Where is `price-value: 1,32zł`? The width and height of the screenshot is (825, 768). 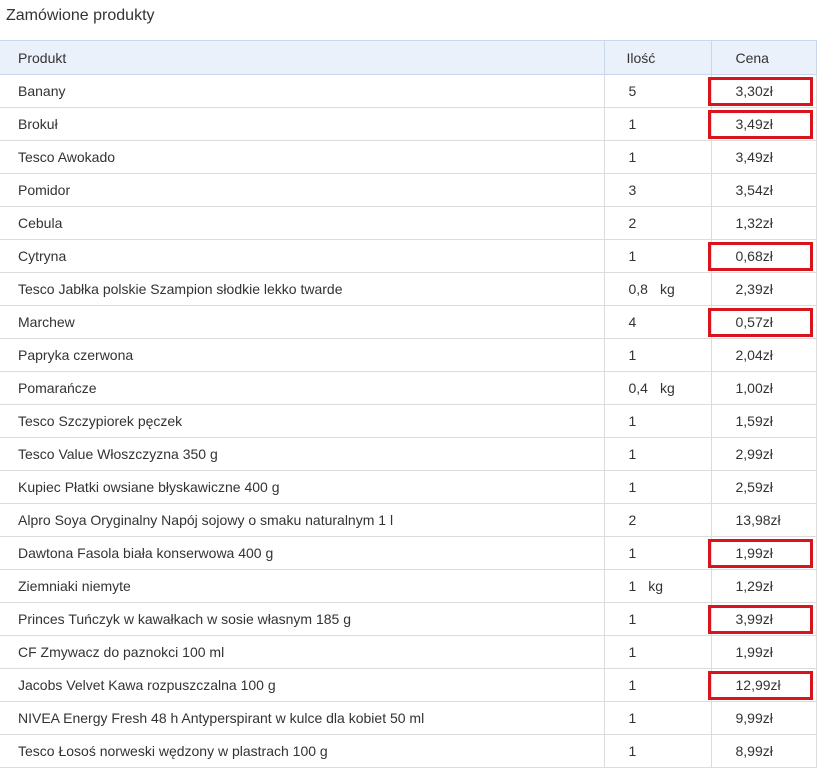 price-value: 1,32zł is located at coordinates (754, 223).